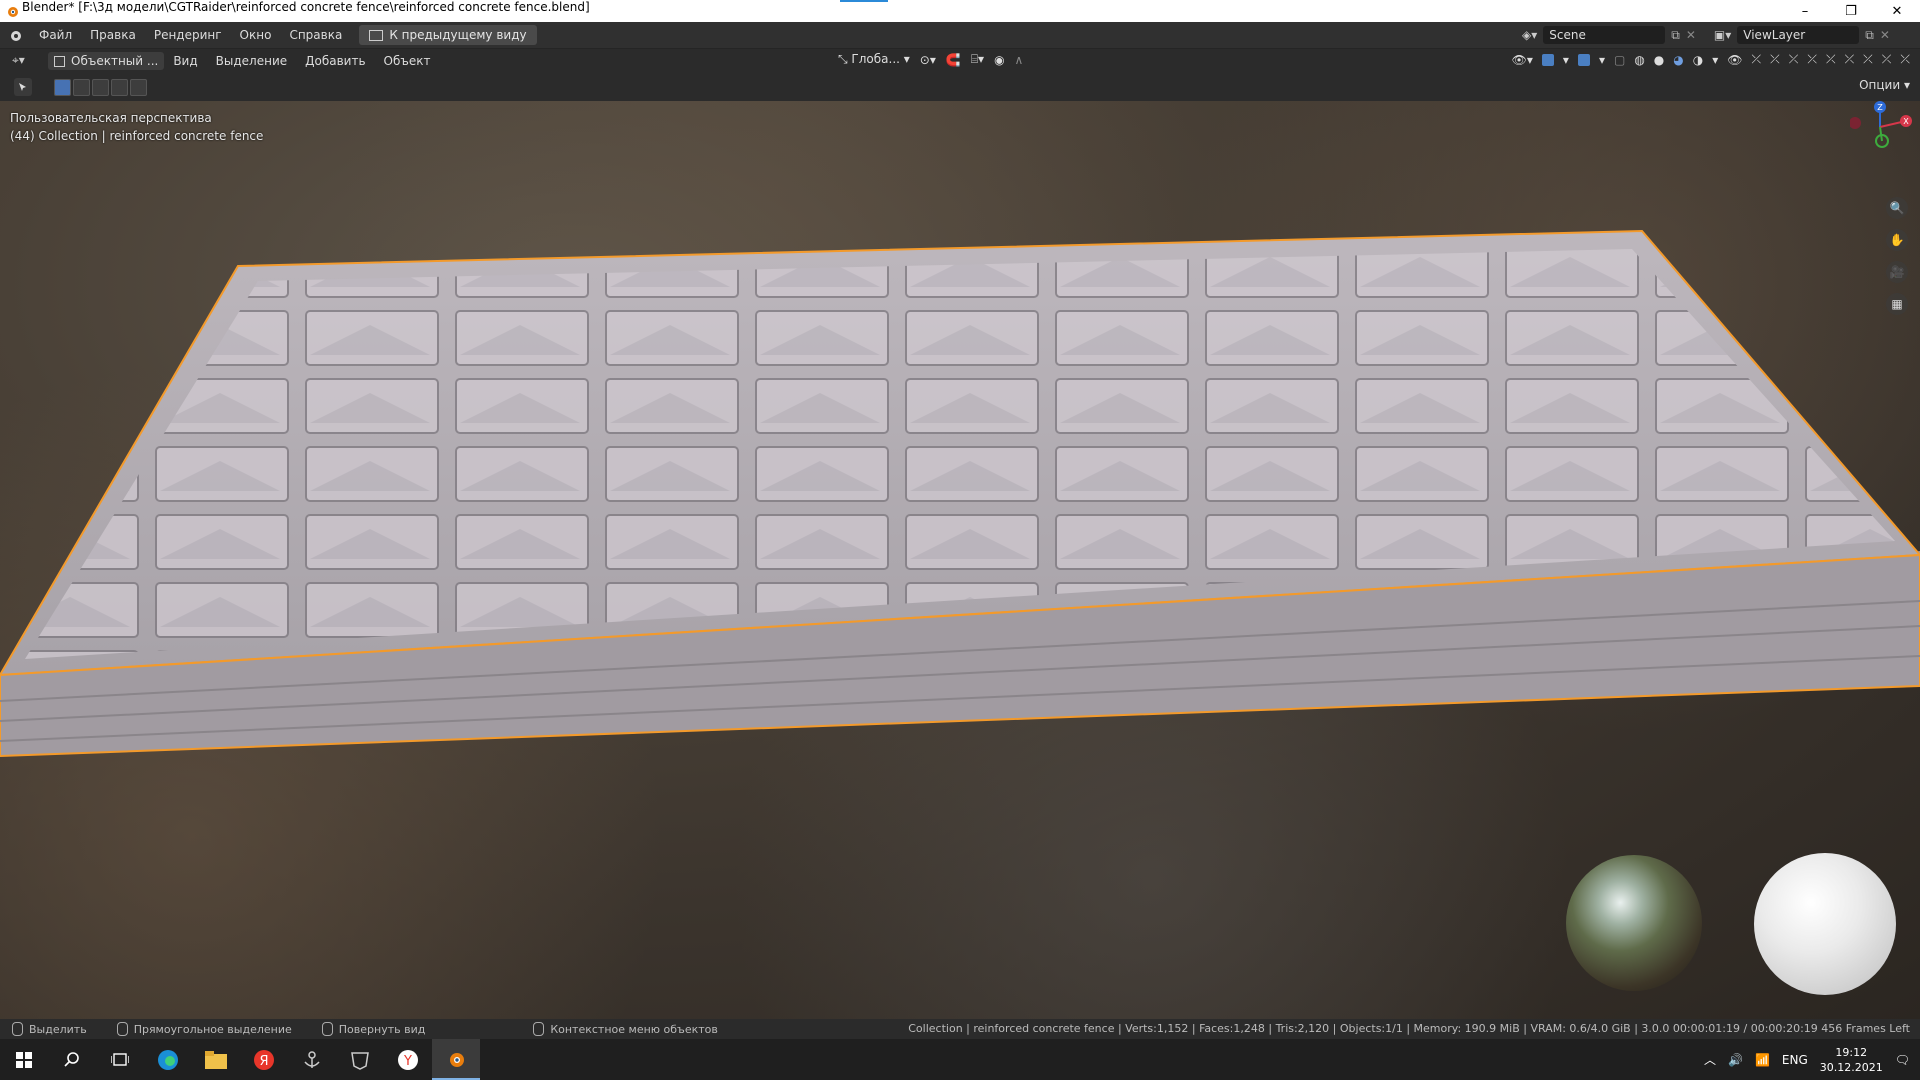  I want to click on new-scene-icon: ⧉, so click(1675, 35).